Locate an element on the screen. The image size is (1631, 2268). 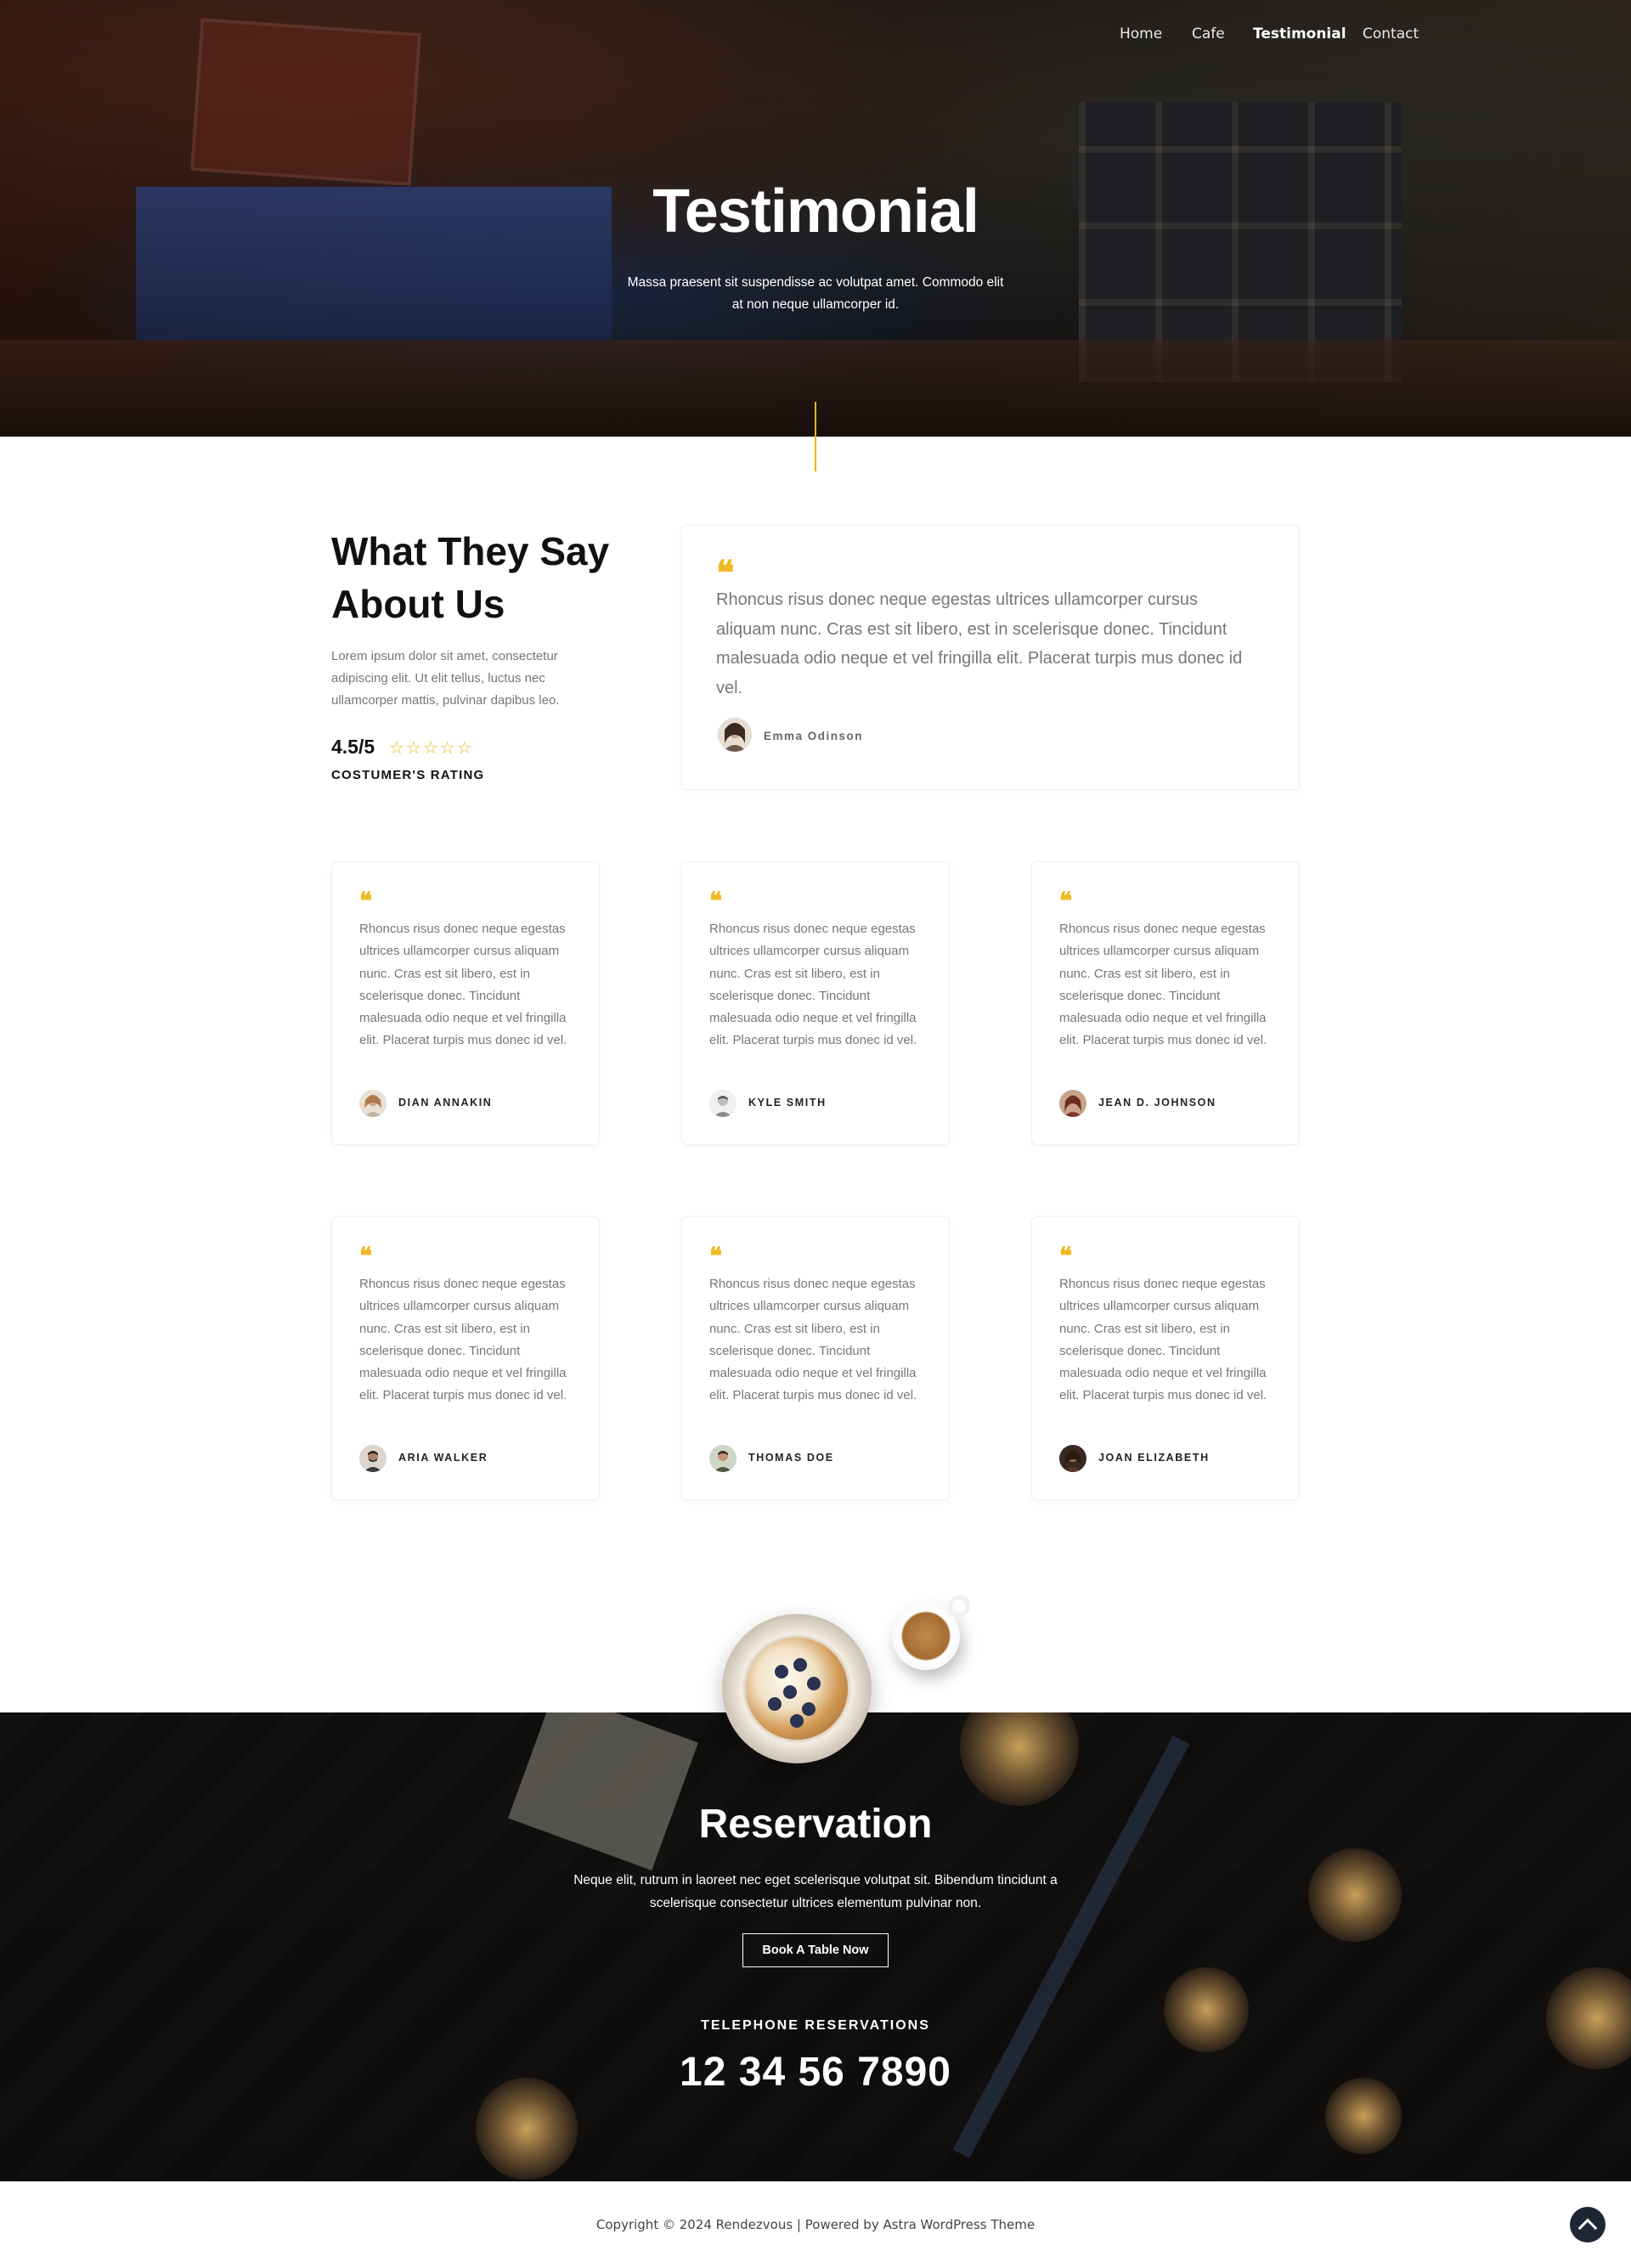
telephone-label: TELEPHONE RESERVATIONS is located at coordinates (815, 2025).